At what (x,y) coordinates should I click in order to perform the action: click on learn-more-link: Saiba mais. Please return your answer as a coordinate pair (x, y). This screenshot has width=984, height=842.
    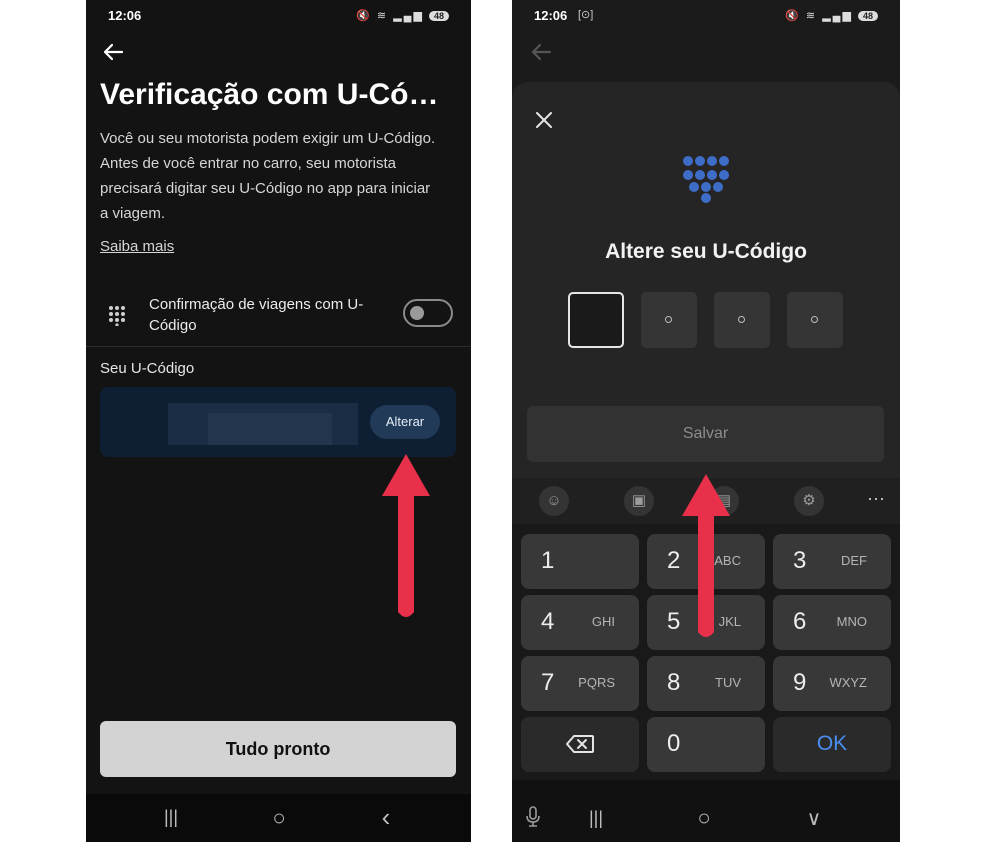
    Looking at the image, I should click on (137, 246).